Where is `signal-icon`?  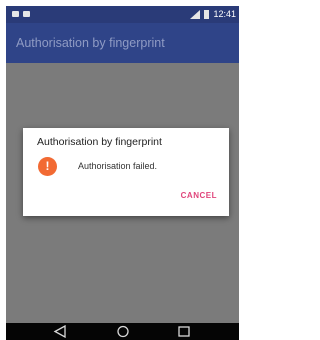 signal-icon is located at coordinates (195, 14).